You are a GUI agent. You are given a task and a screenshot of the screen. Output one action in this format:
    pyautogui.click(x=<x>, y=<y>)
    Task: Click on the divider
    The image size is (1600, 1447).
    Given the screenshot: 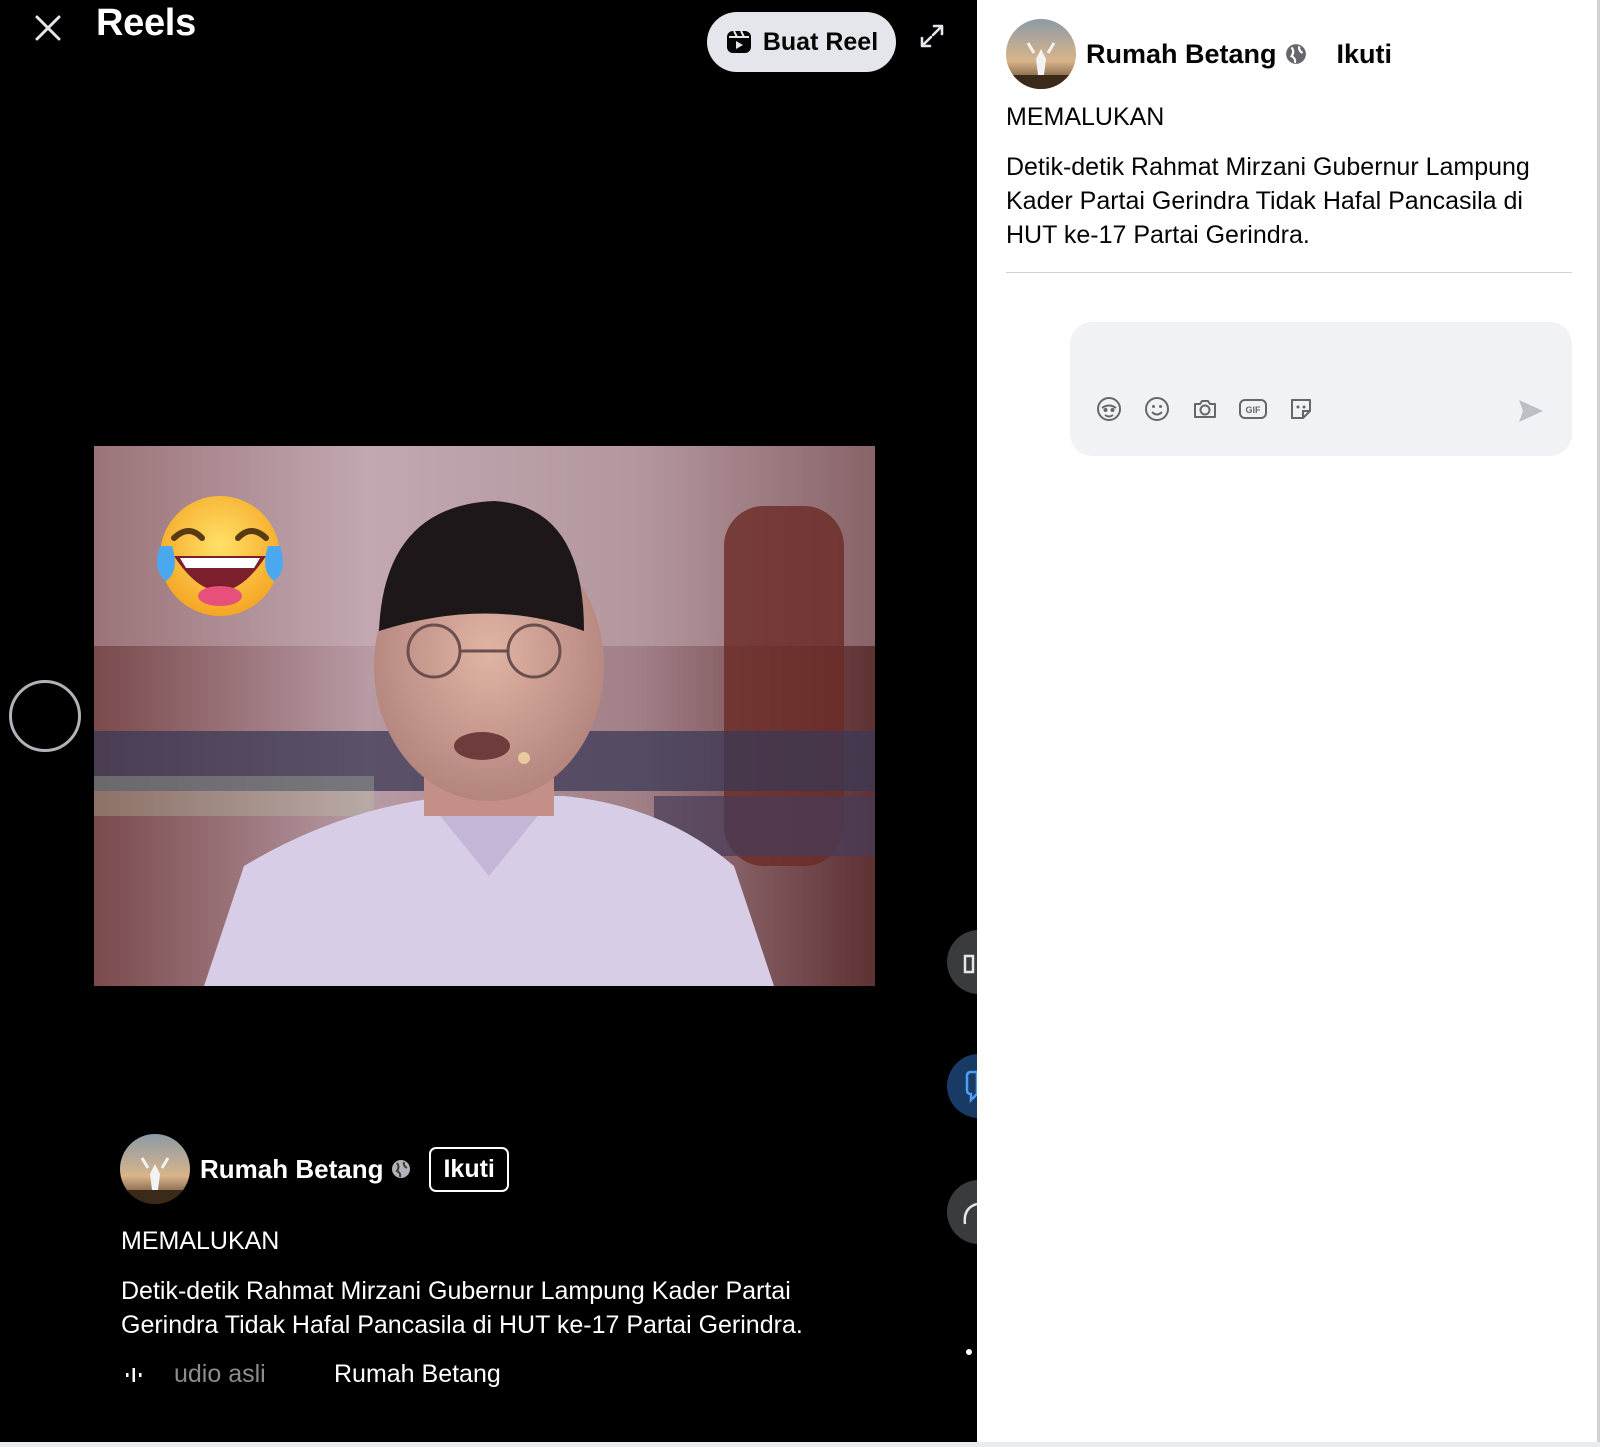 What is the action you would take?
    pyautogui.click(x=1289, y=272)
    